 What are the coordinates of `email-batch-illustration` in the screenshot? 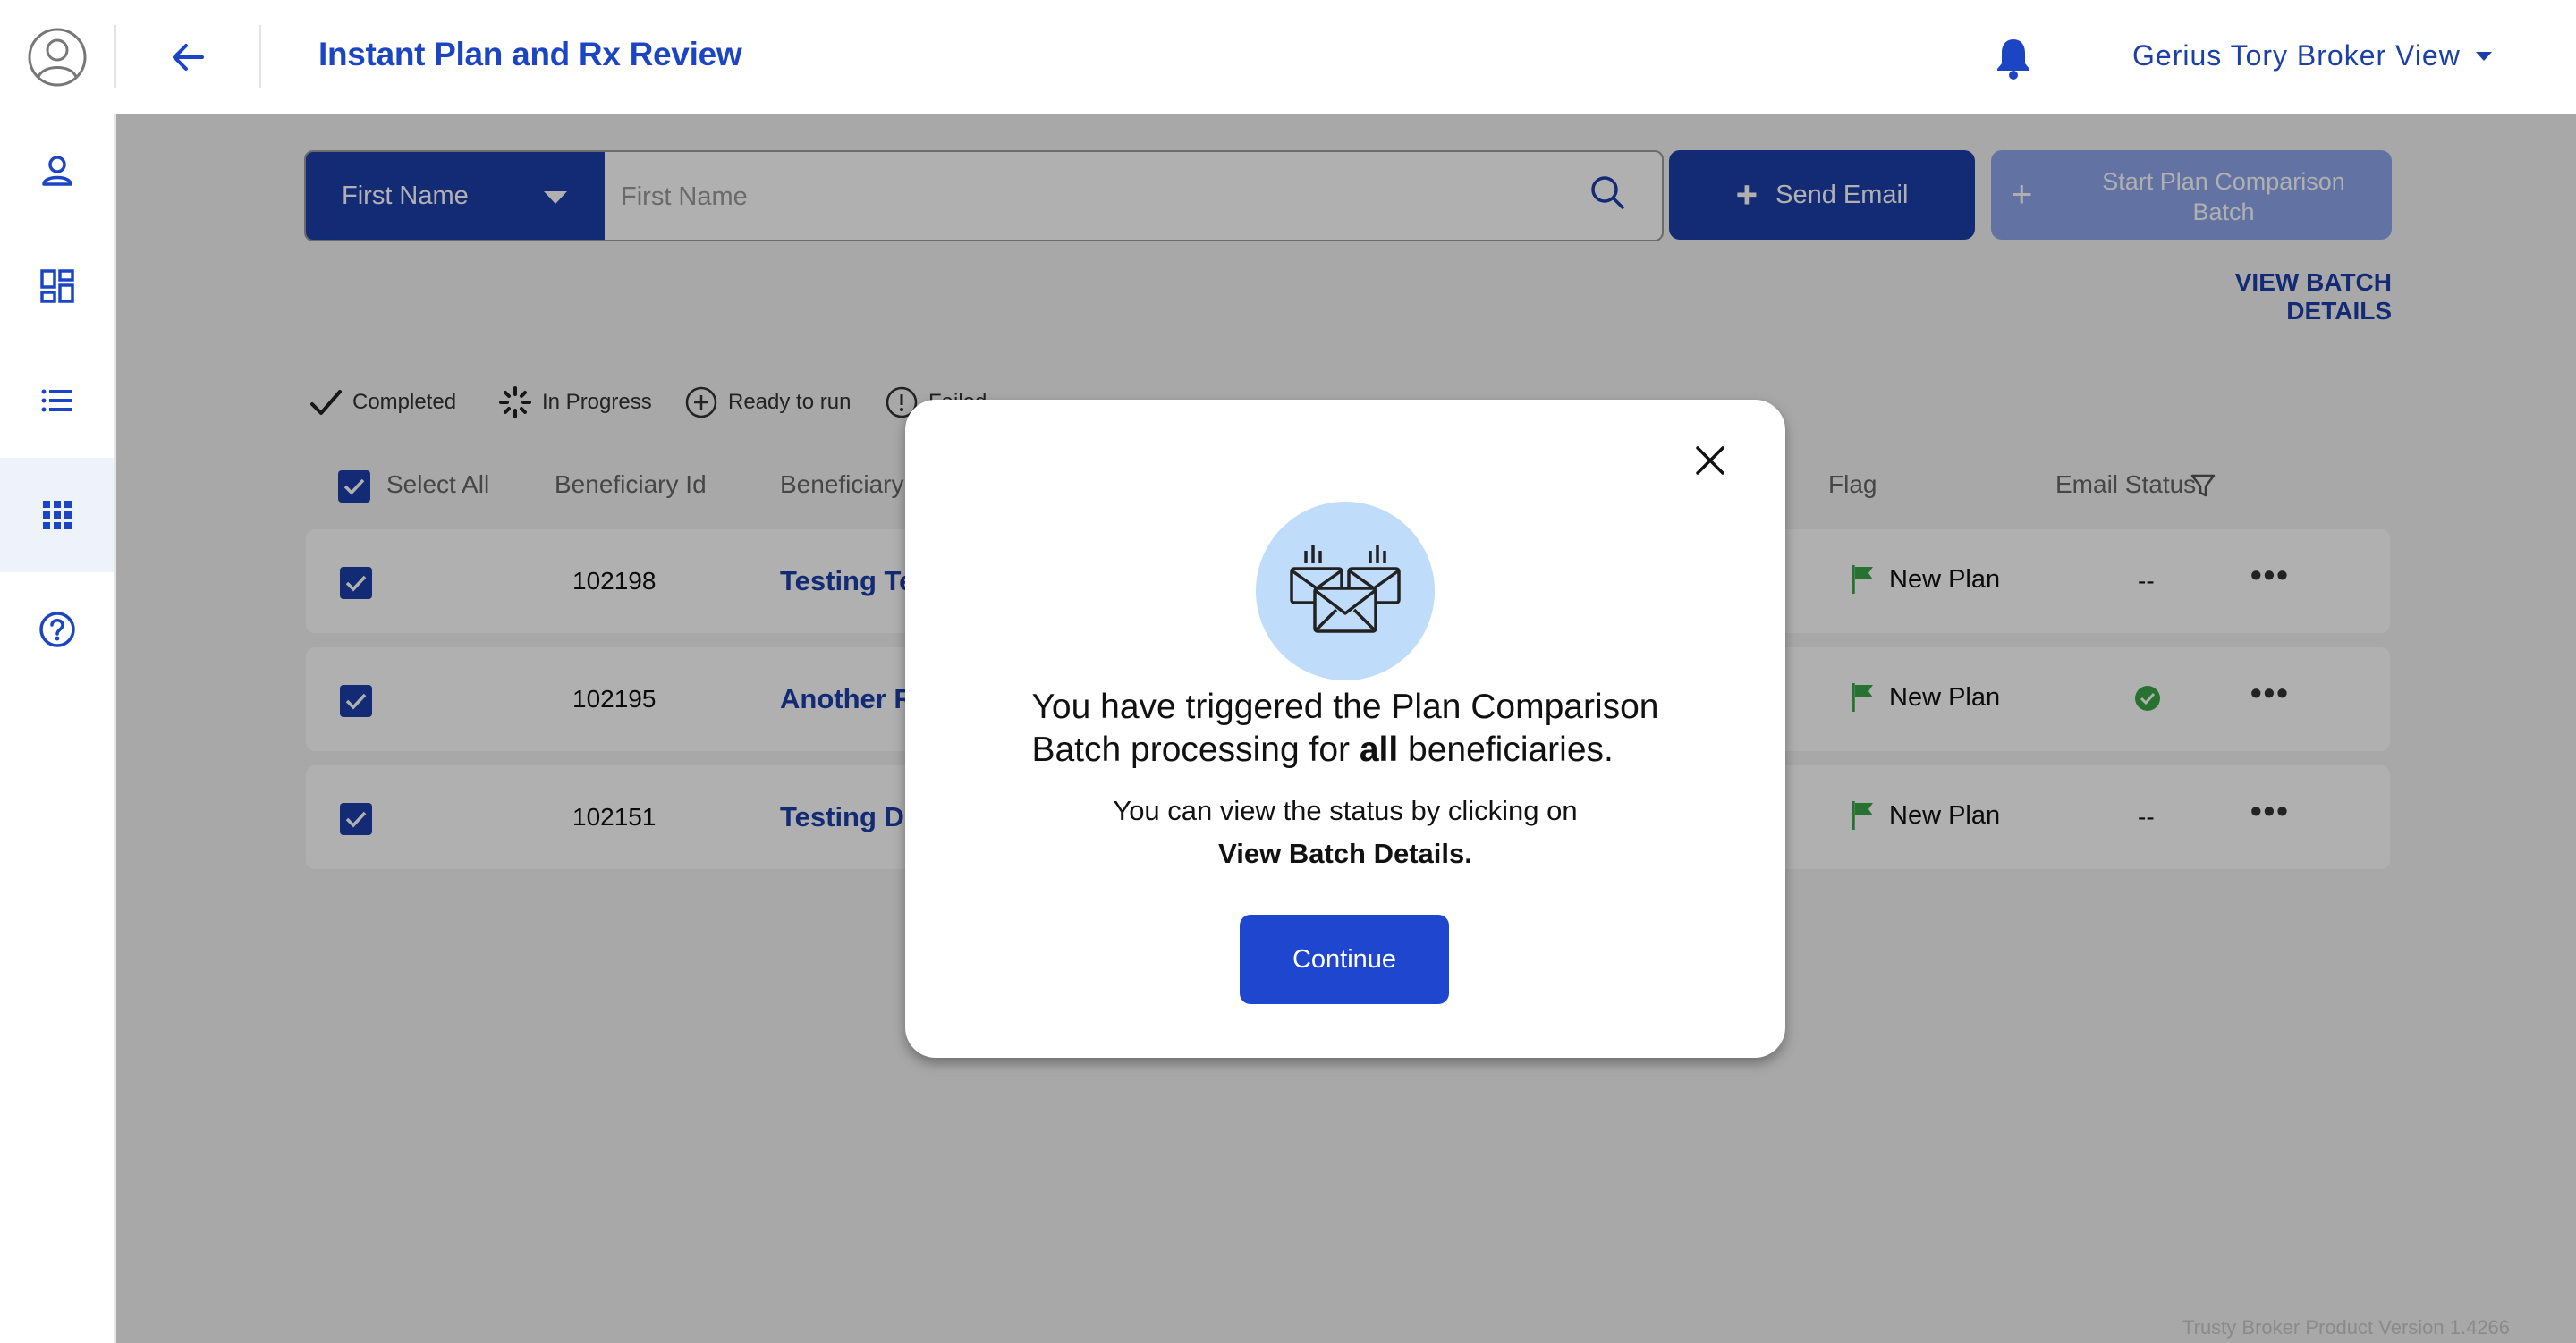 It's located at (1345, 591).